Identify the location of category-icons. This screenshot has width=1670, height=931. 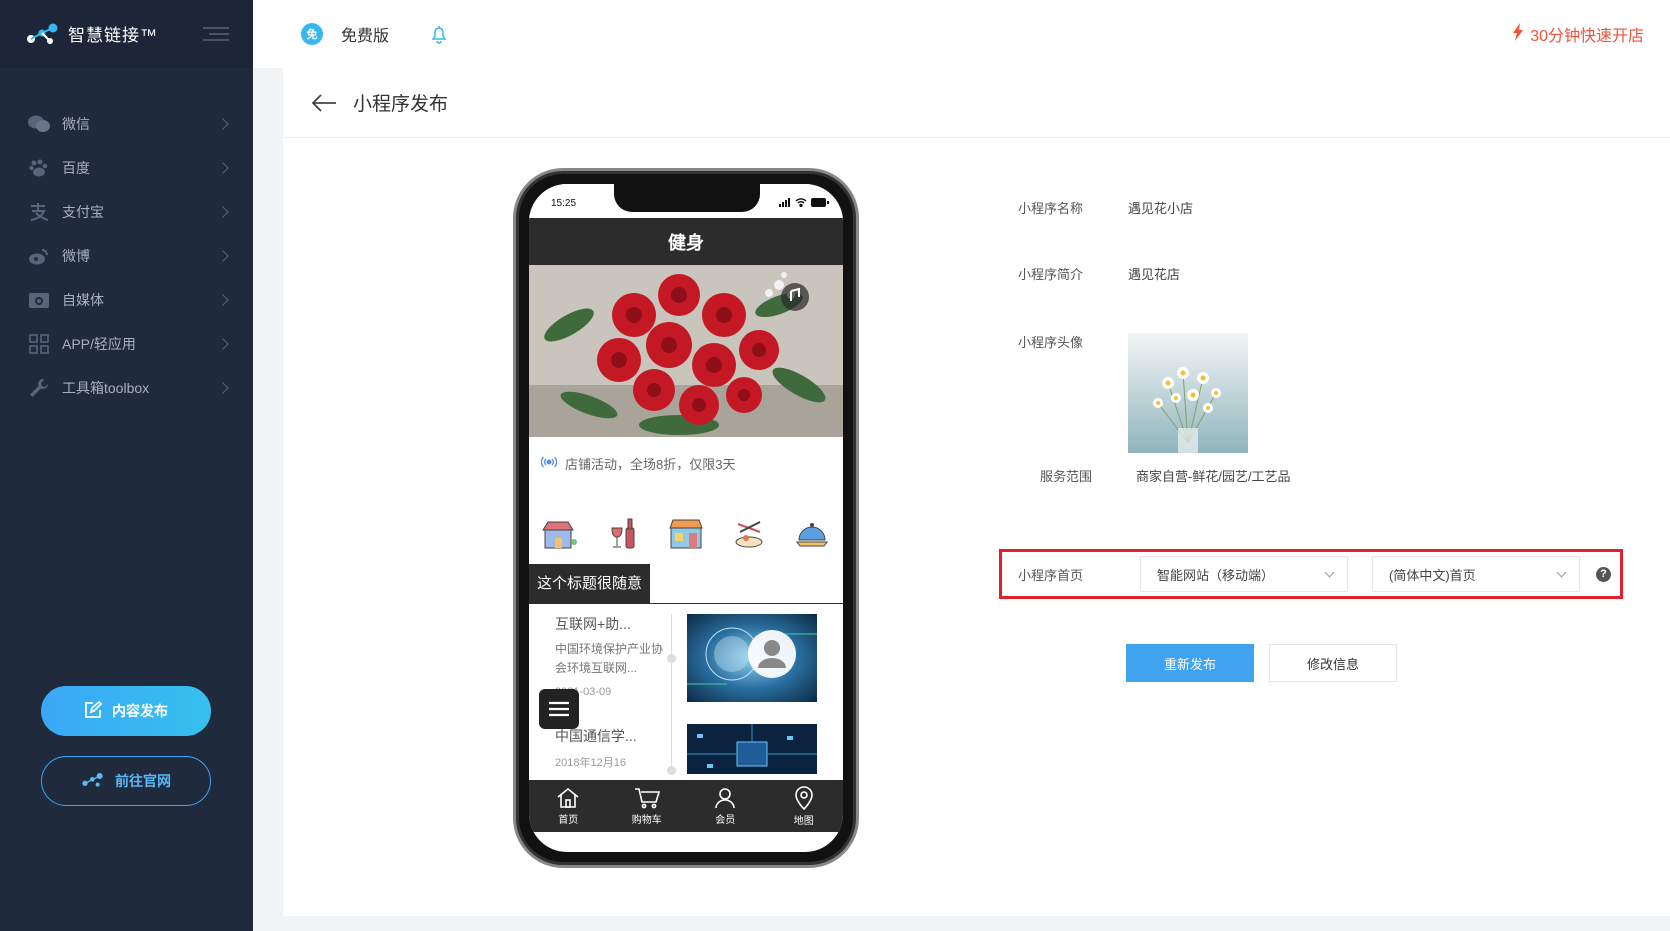
(686, 533).